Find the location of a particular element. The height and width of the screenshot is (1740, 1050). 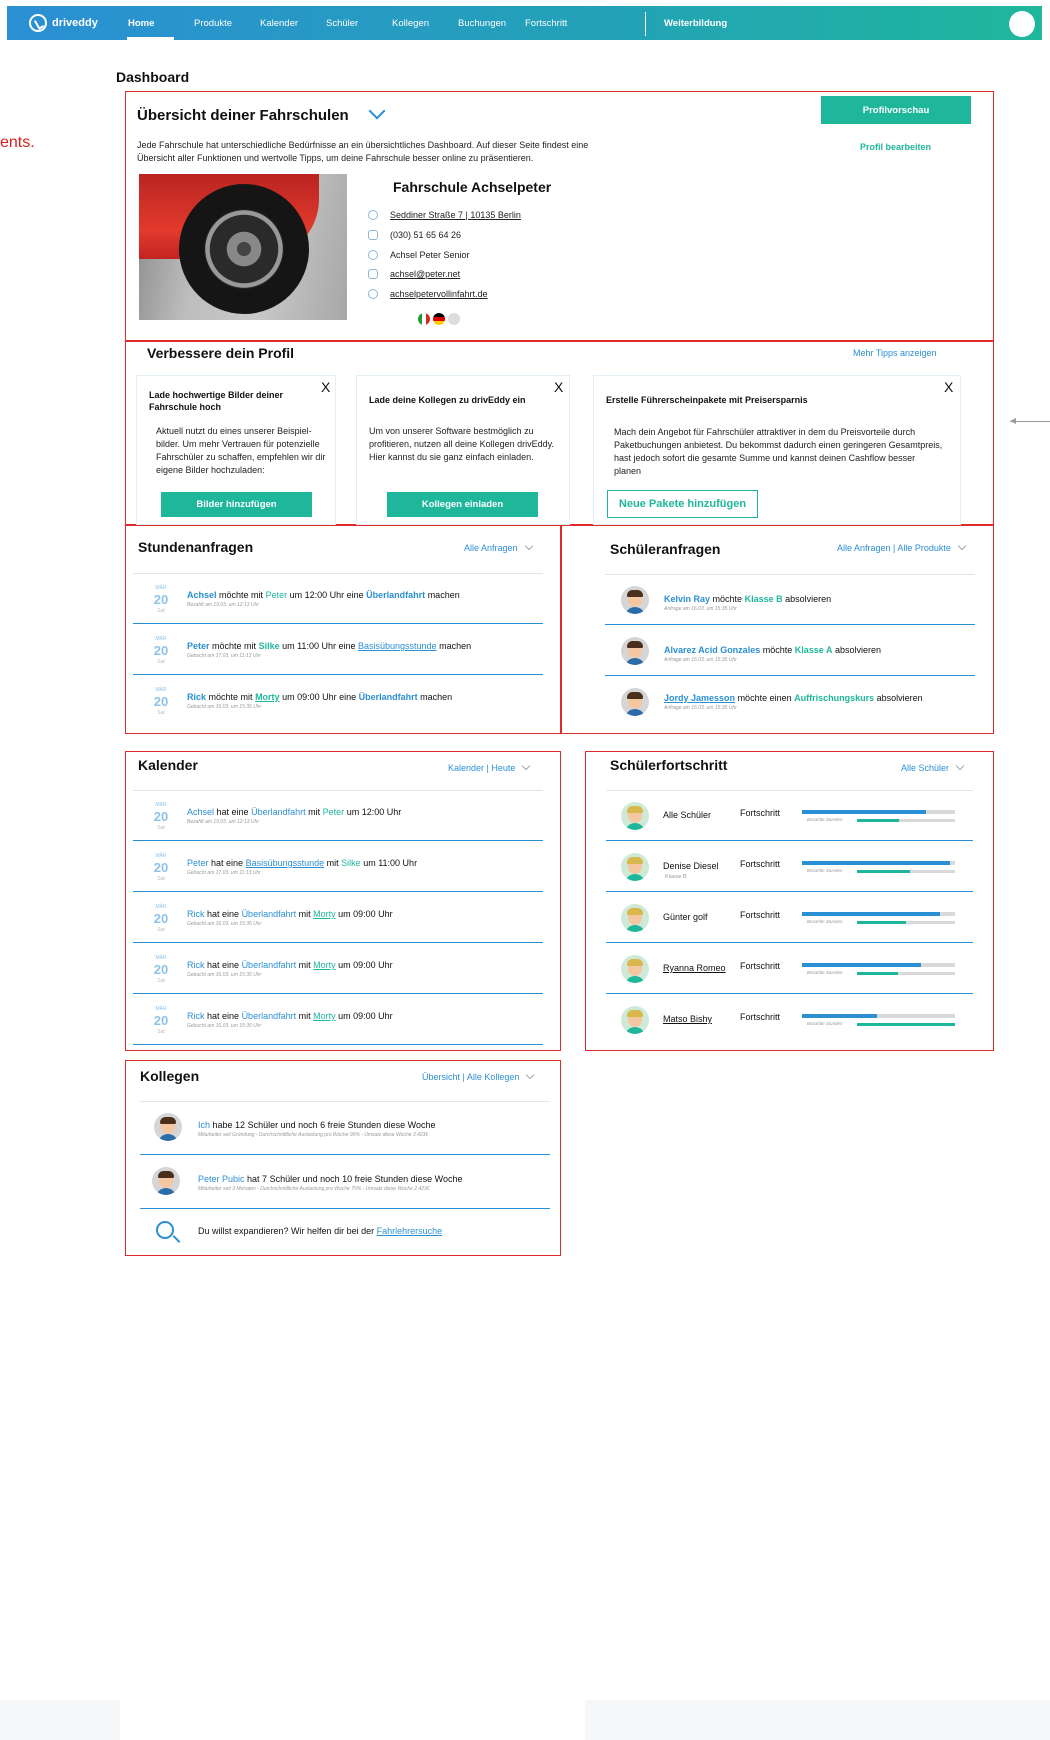

paid-hours-label: Bezahlte Stunden is located at coordinates (825, 972).